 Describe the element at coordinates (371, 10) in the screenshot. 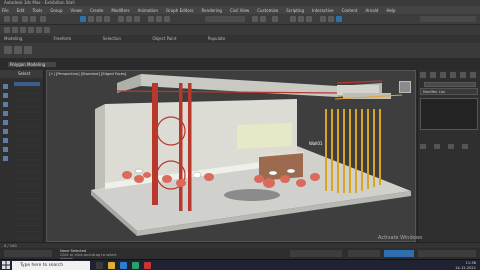

I see `menu-arnold: Arnold` at that location.